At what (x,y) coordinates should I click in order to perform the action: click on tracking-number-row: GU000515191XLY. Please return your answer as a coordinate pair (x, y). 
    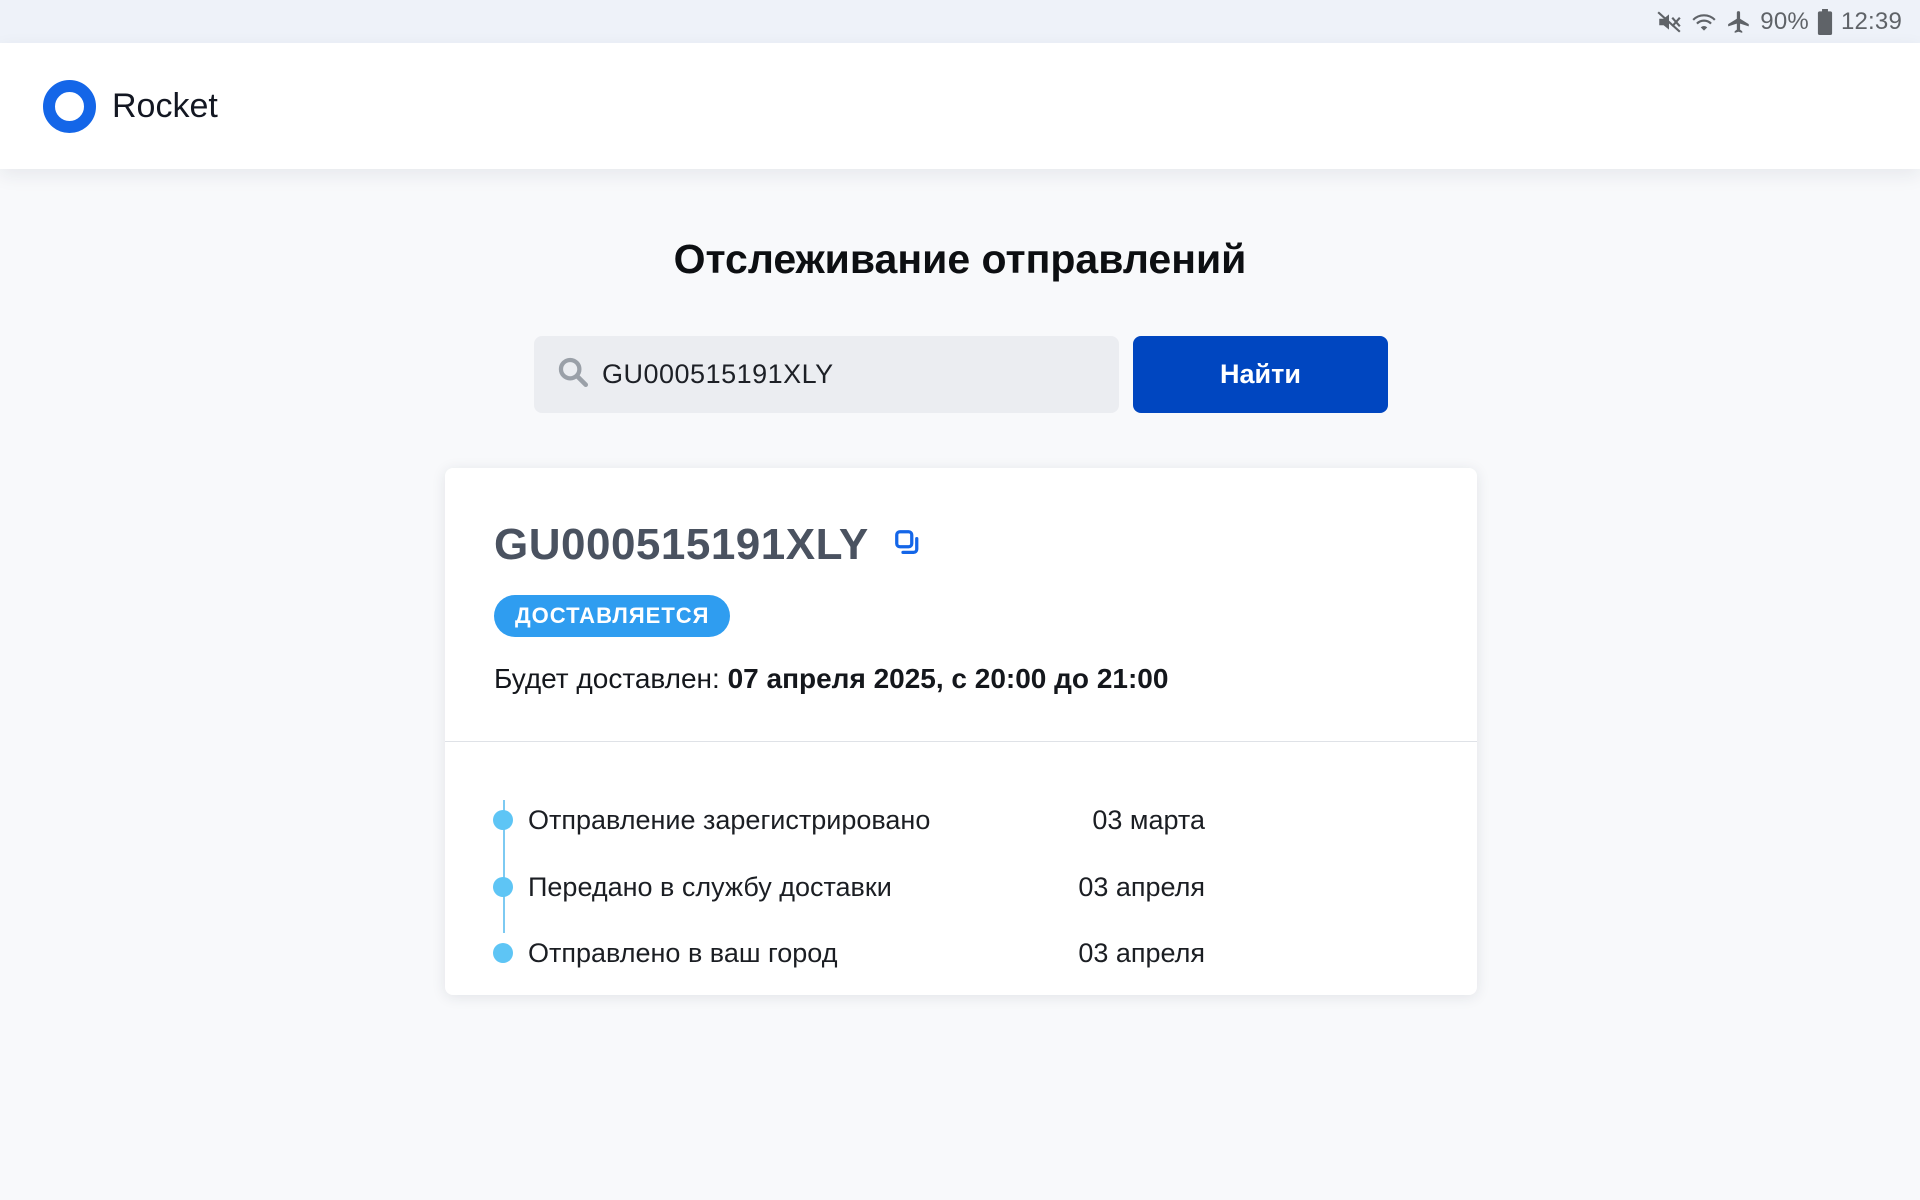
    Looking at the image, I should click on (708, 545).